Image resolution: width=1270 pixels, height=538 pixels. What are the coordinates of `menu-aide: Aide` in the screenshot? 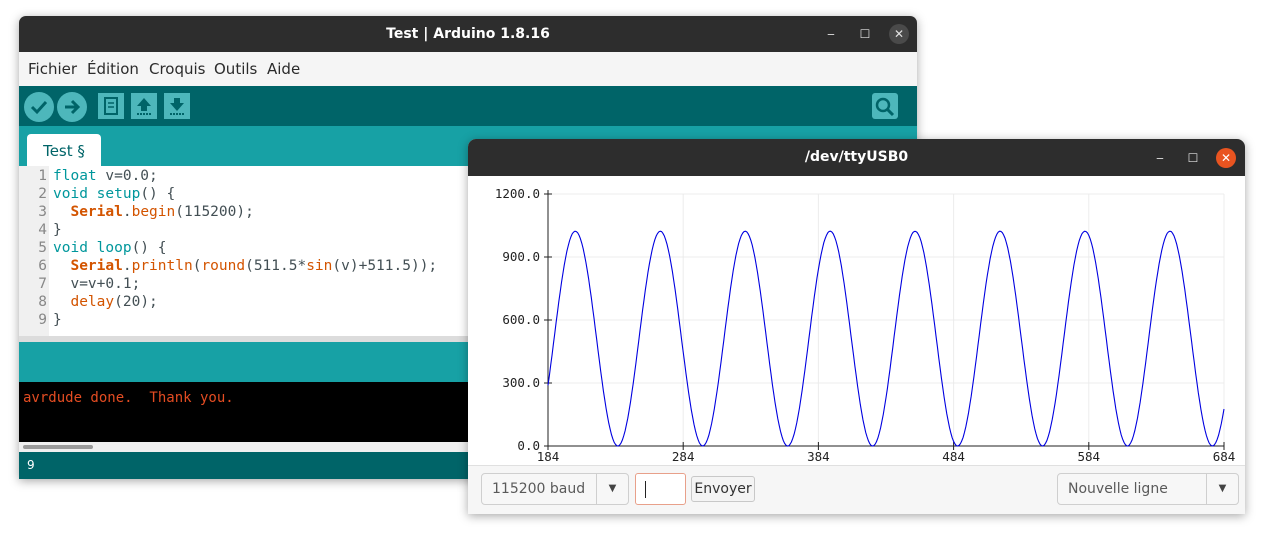 It's located at (283, 69).